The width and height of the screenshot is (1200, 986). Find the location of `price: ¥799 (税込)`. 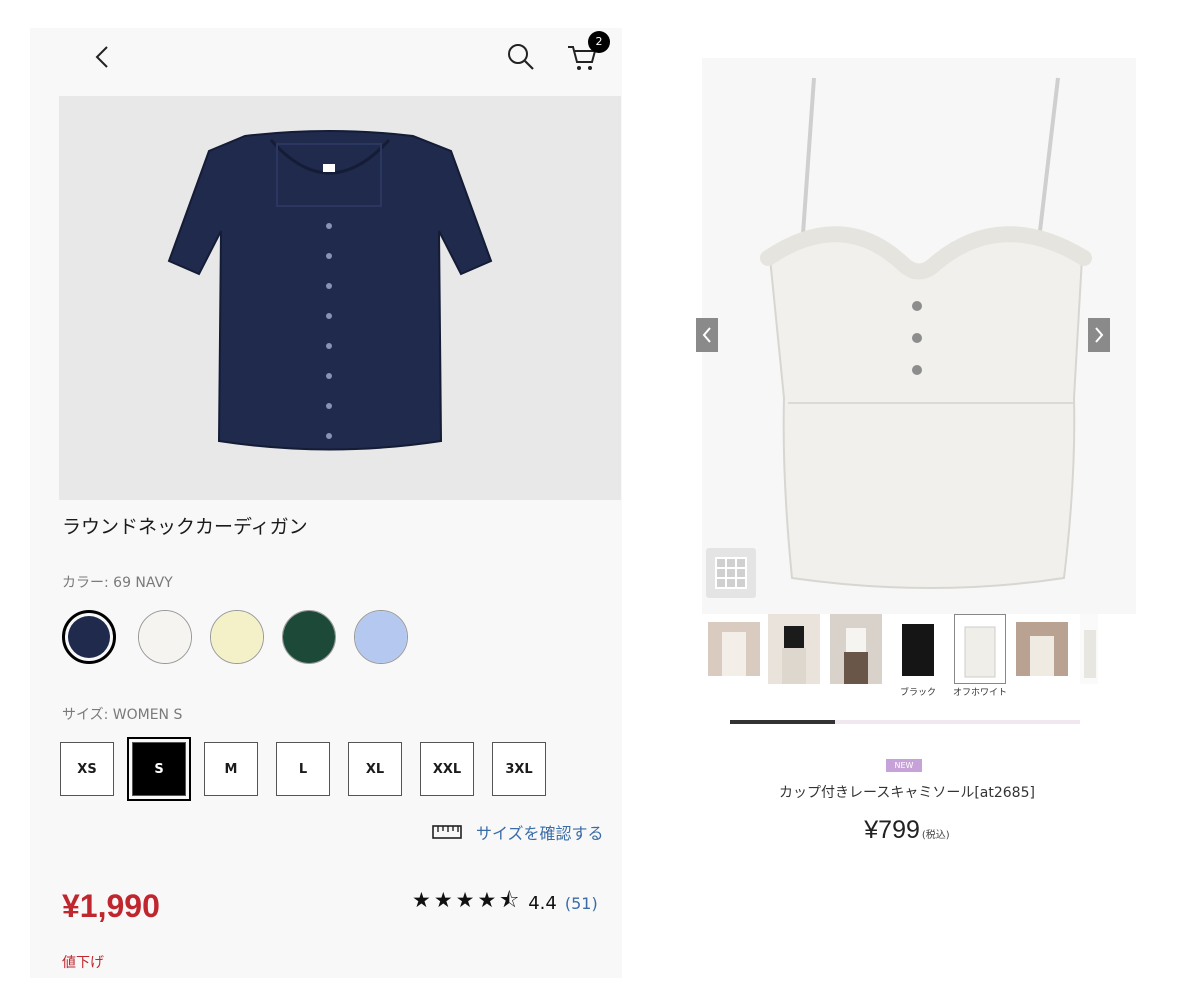

price: ¥799 (税込) is located at coordinates (907, 830).